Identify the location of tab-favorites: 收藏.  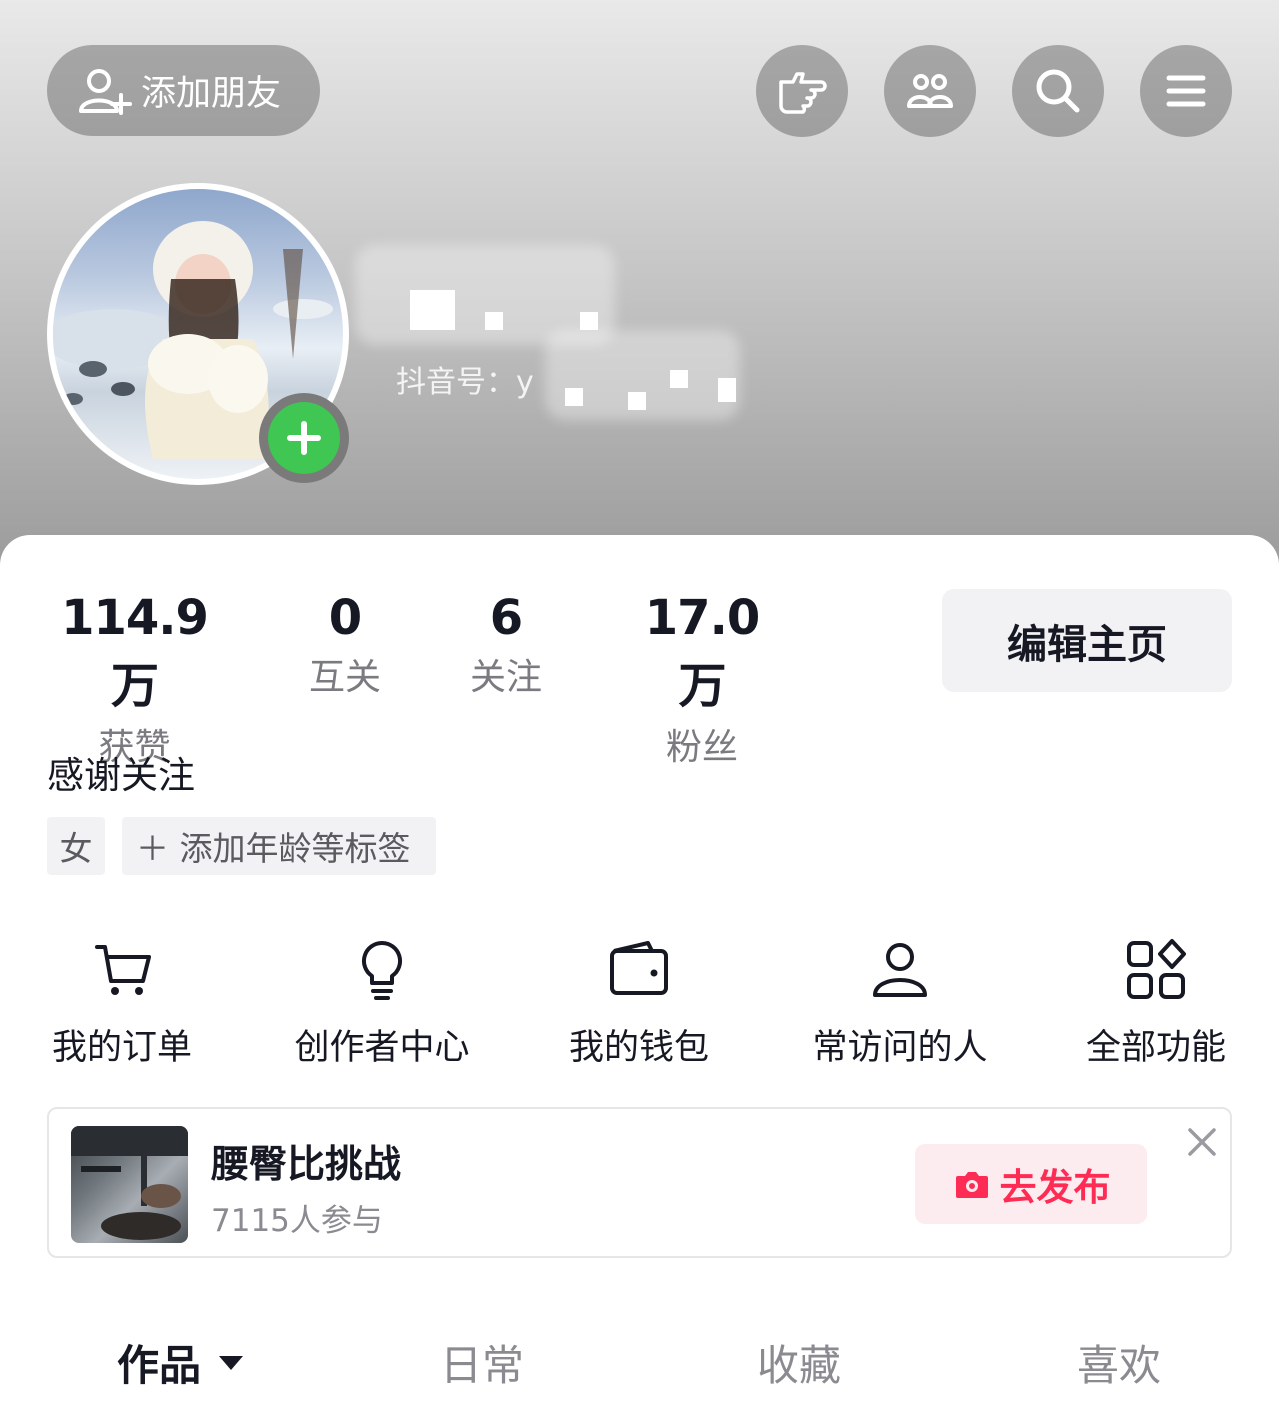
(799, 1362).